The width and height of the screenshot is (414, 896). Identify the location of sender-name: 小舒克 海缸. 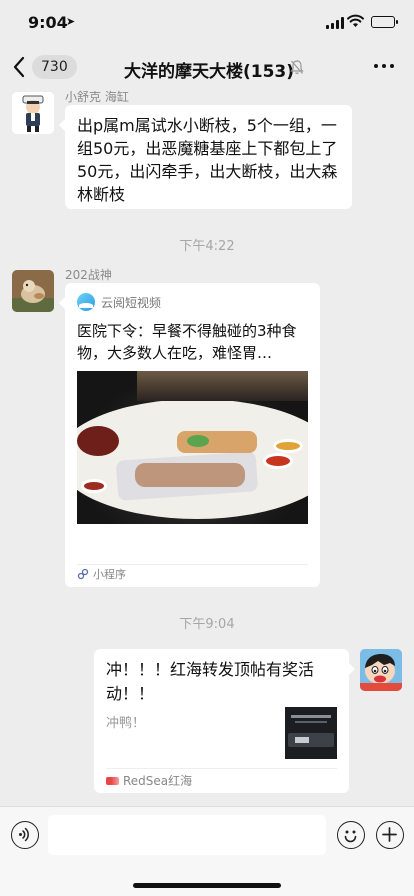
(97, 97).